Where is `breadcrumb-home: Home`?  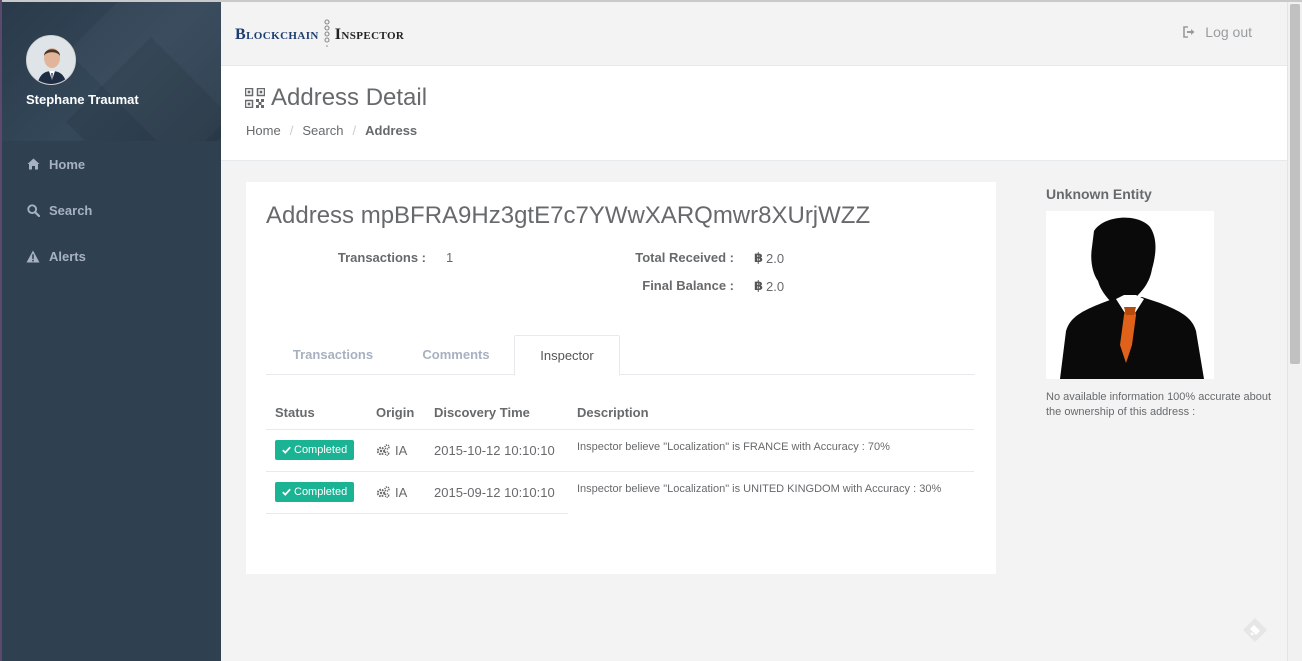
breadcrumb-home: Home is located at coordinates (263, 130).